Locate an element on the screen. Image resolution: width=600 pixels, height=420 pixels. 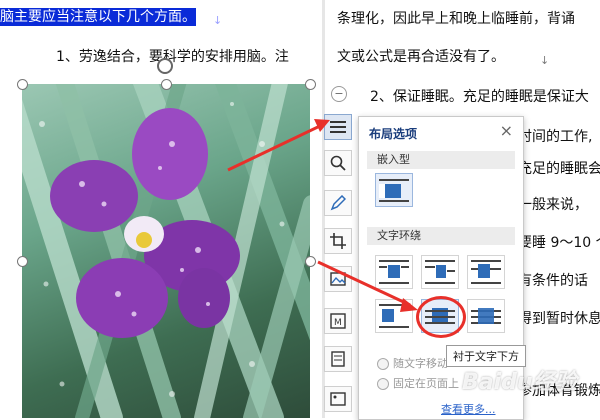
watermark: Baidu经验 is located at coordinates (519, 382).